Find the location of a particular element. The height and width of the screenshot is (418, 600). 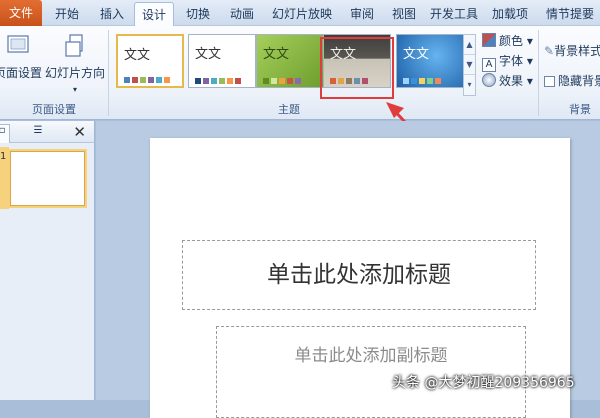

outline-tab: ☰ is located at coordinates (38, 133).